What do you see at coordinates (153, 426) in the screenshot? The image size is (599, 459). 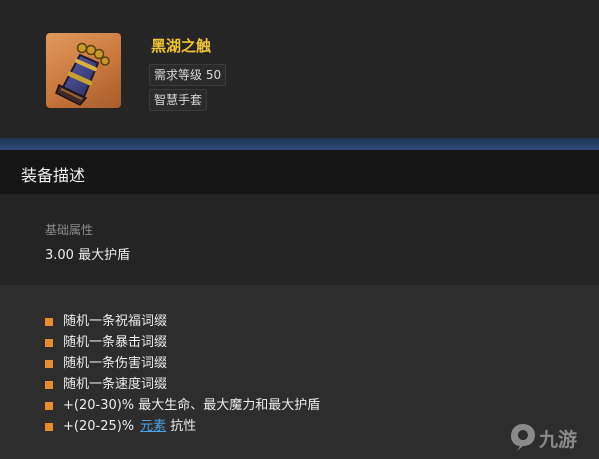 I see `element-keyword-link: 元素` at bounding box center [153, 426].